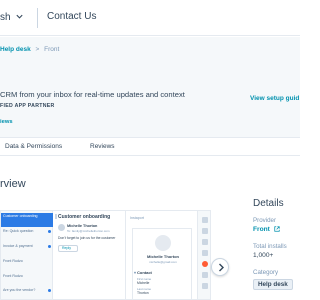  What do you see at coordinates (205, 264) in the screenshot?
I see `hubspot-sprocket-icon` at bounding box center [205, 264].